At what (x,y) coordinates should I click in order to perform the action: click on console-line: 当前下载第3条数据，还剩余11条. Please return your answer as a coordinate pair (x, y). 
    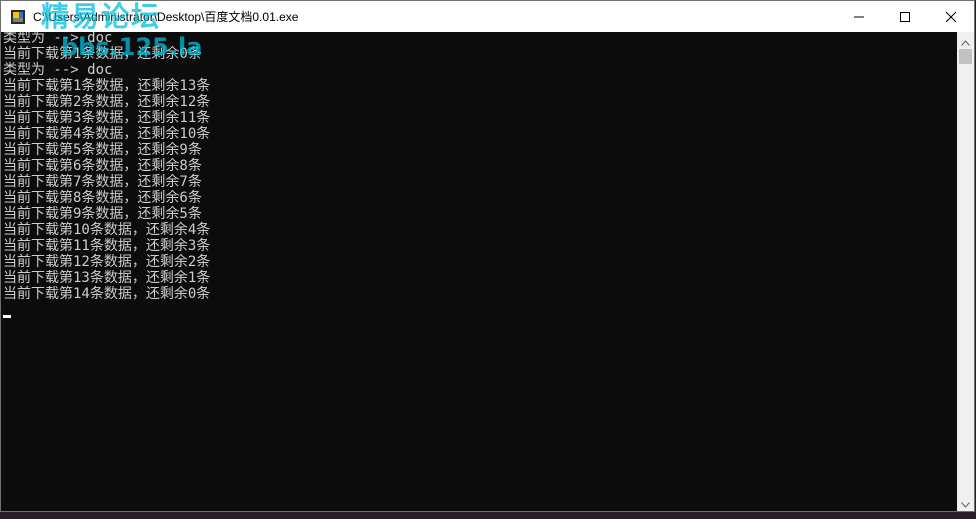
    Looking at the image, I should click on (107, 118).